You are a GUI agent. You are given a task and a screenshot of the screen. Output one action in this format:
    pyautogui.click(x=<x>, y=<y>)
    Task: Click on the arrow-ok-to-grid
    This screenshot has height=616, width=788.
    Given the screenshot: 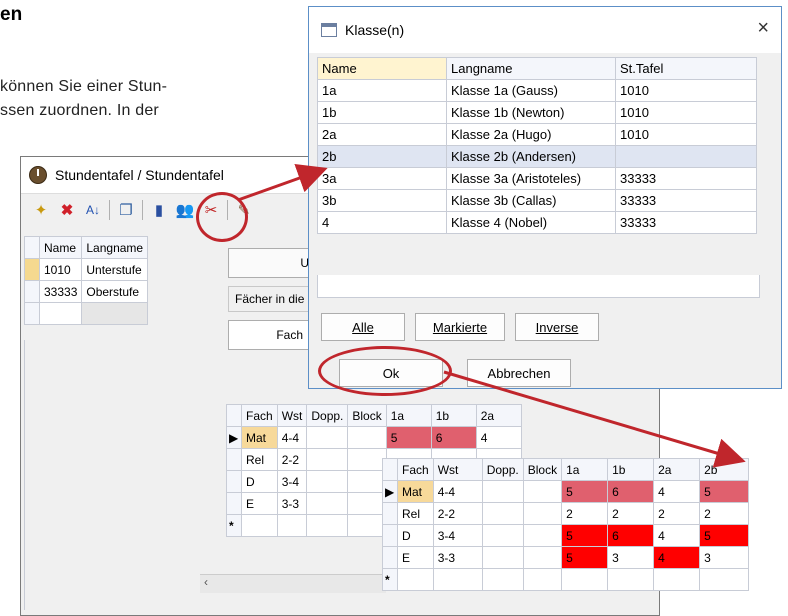 What is the action you would take?
    pyautogui.click(x=594, y=419)
    